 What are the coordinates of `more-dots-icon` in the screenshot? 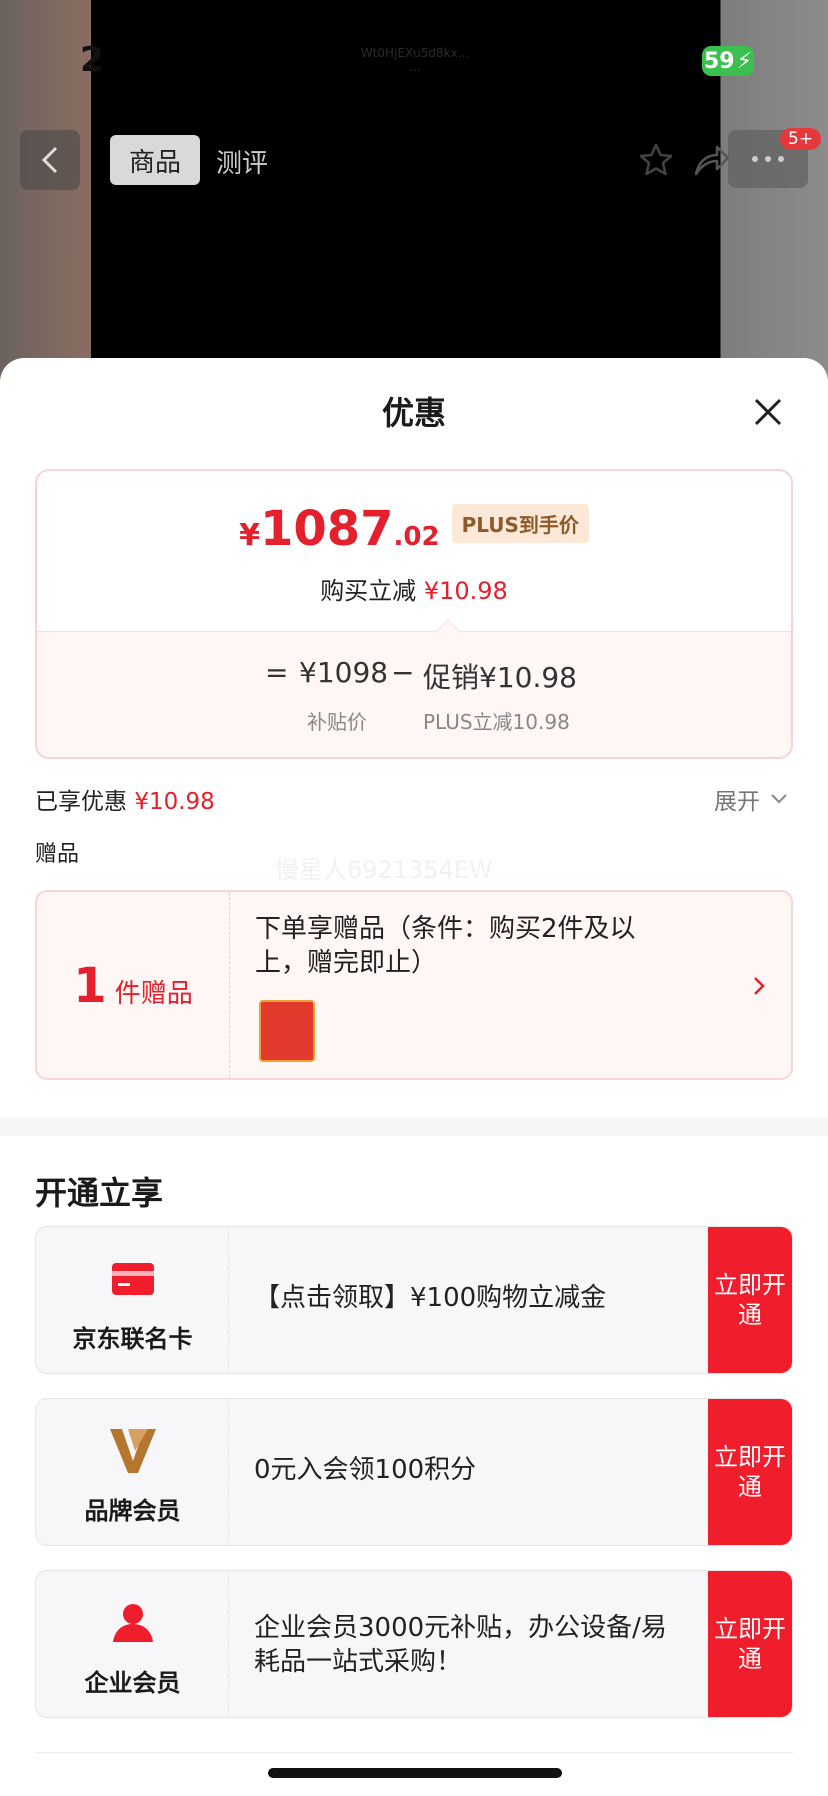 It's located at (768, 159).